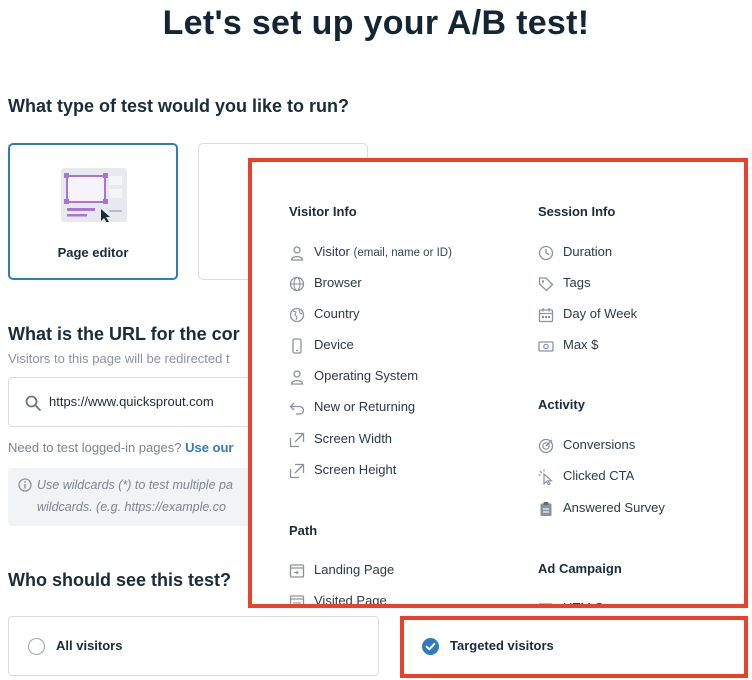 This screenshot has height=680, width=752. I want to click on menu-item-country-label: Country, so click(337, 313).